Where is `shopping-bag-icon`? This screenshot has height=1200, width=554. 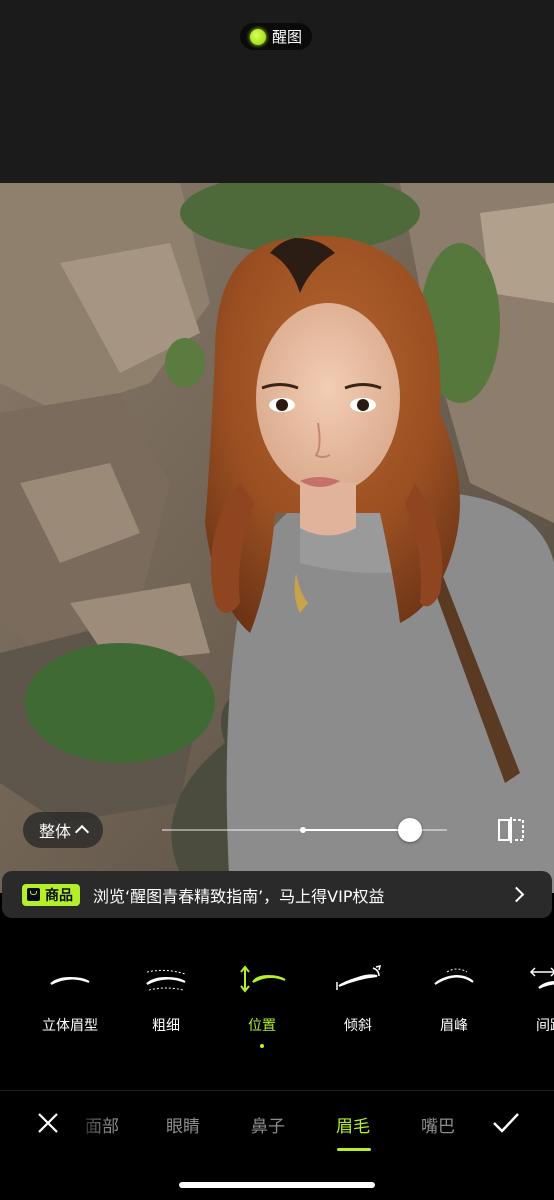 shopping-bag-icon is located at coordinates (33, 894).